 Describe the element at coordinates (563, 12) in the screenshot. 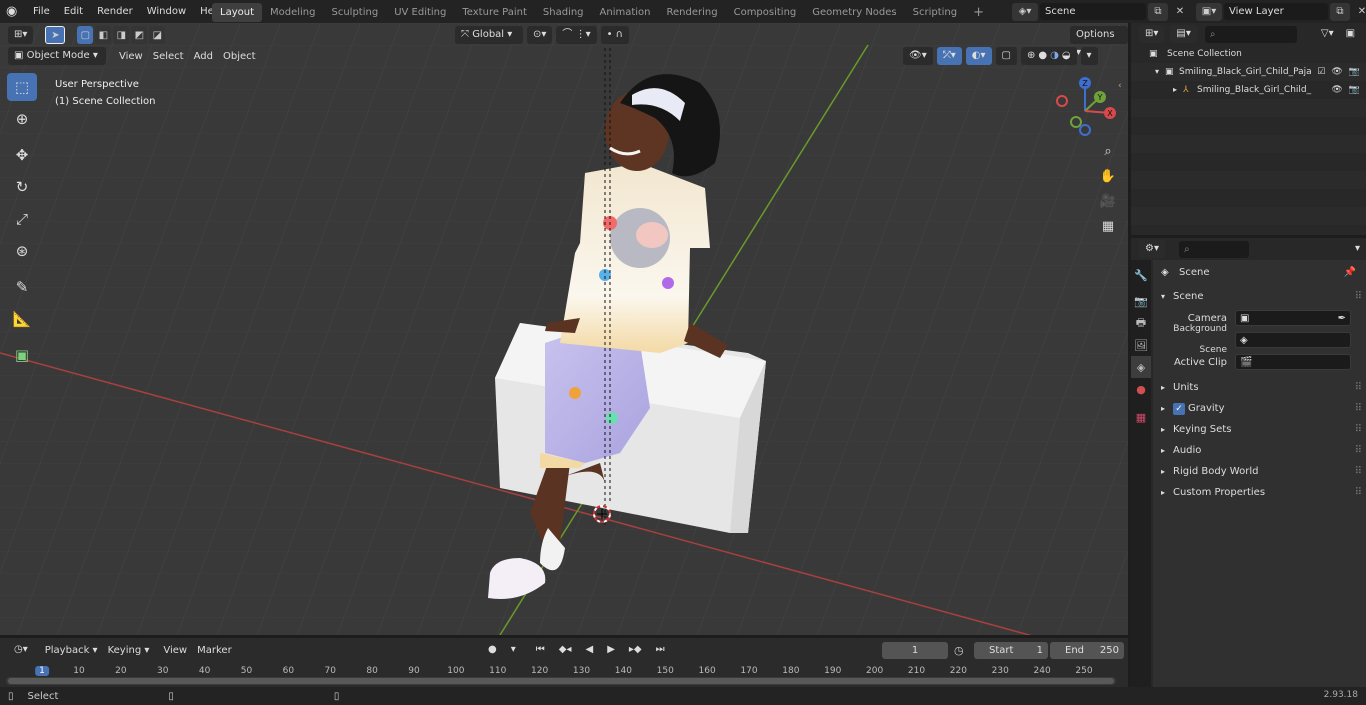

I see `tab-shading: Shading` at that location.